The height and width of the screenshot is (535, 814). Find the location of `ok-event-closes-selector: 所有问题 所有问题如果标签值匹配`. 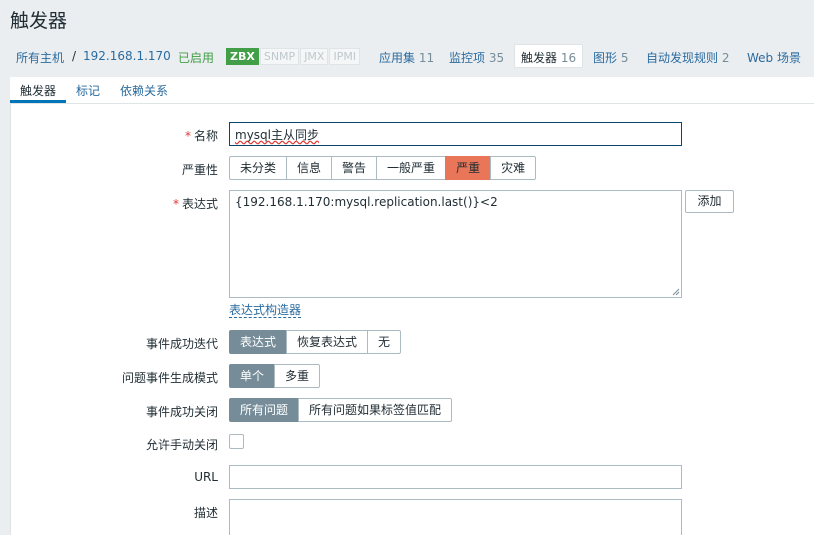

ok-event-closes-selector: 所有问题 所有问题如果标签值匹配 is located at coordinates (341, 410).